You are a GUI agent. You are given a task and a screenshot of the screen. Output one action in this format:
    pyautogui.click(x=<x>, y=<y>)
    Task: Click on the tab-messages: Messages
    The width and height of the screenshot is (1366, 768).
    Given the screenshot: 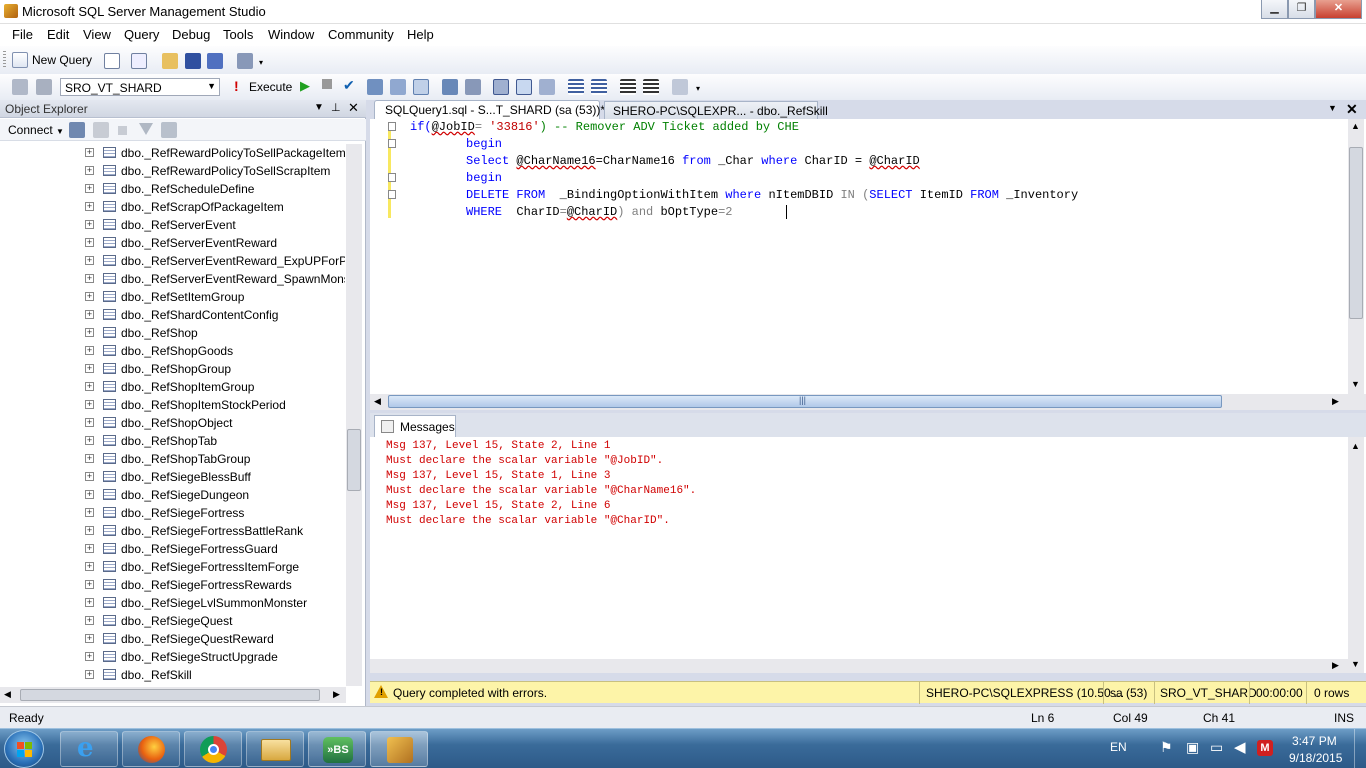 What is the action you would take?
    pyautogui.click(x=415, y=426)
    